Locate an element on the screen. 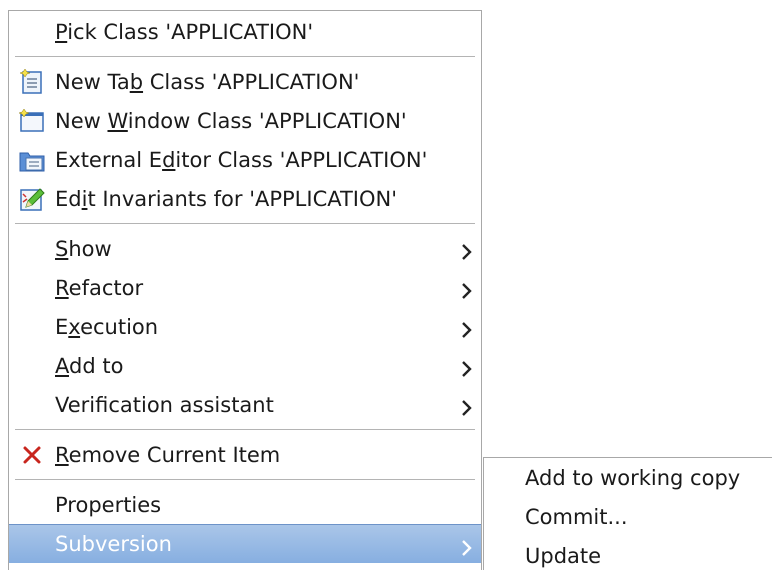 The width and height of the screenshot is (772, 570). menu-item: External Editor Class 'APPLICATION' is located at coordinates (245, 159).